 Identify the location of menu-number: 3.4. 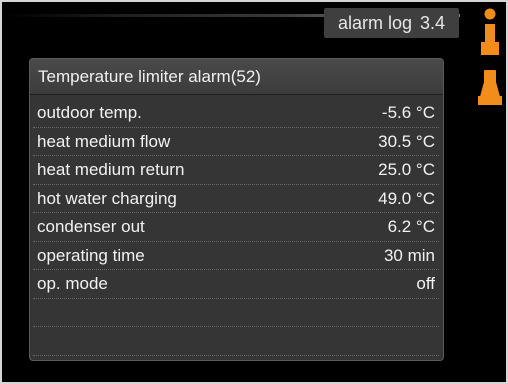
(433, 23).